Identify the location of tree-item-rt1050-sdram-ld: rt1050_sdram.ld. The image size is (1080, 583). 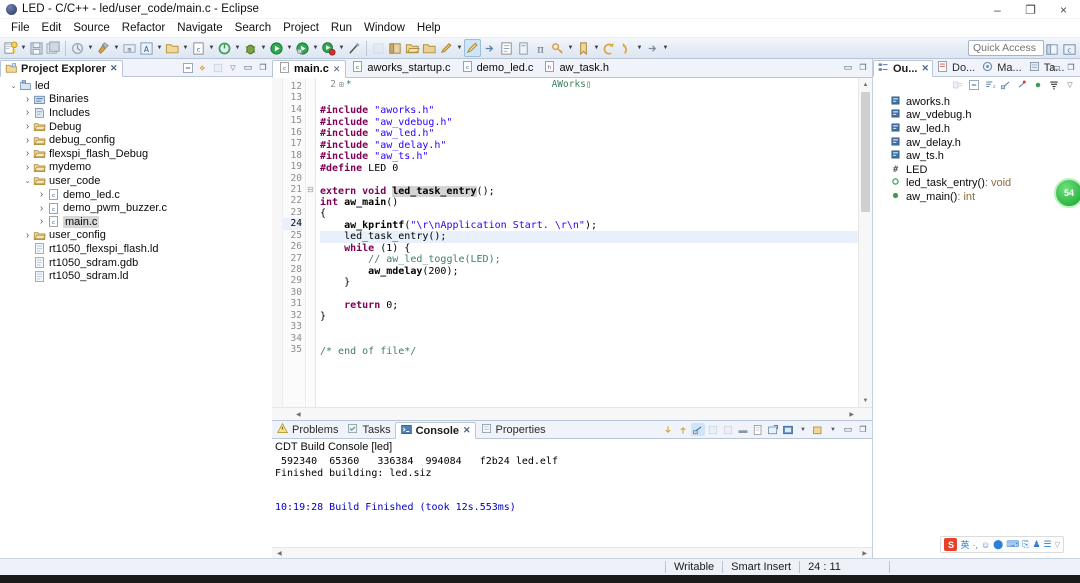
(136, 276).